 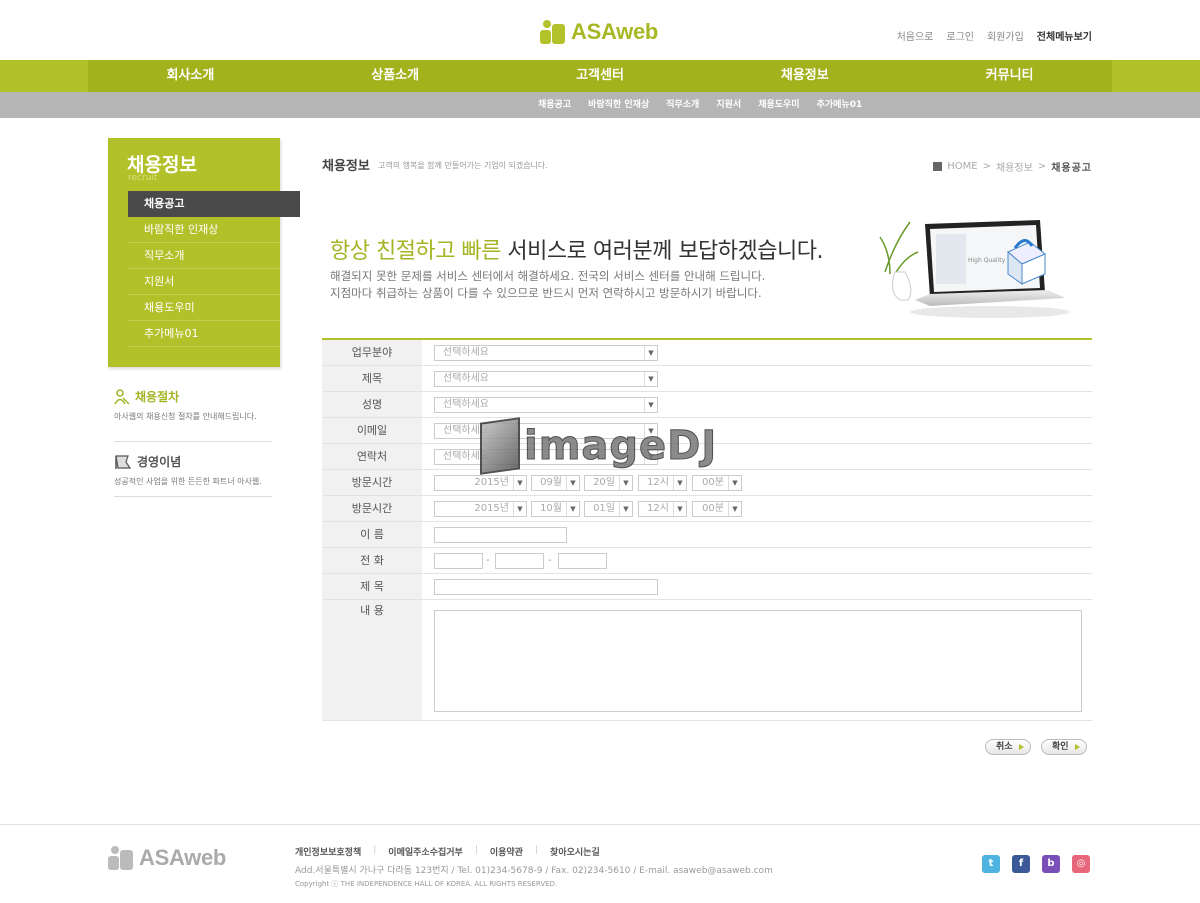 I want to click on visit1-month-select: 09월 ▼, so click(x=555, y=483).